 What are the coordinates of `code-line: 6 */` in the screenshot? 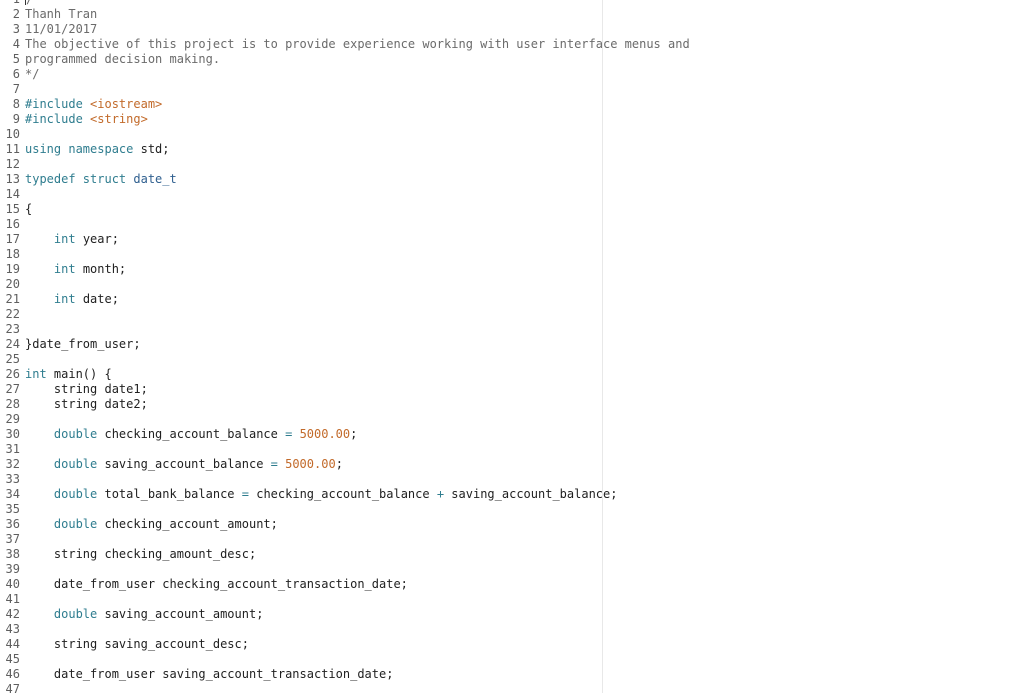 It's located at (512, 74).